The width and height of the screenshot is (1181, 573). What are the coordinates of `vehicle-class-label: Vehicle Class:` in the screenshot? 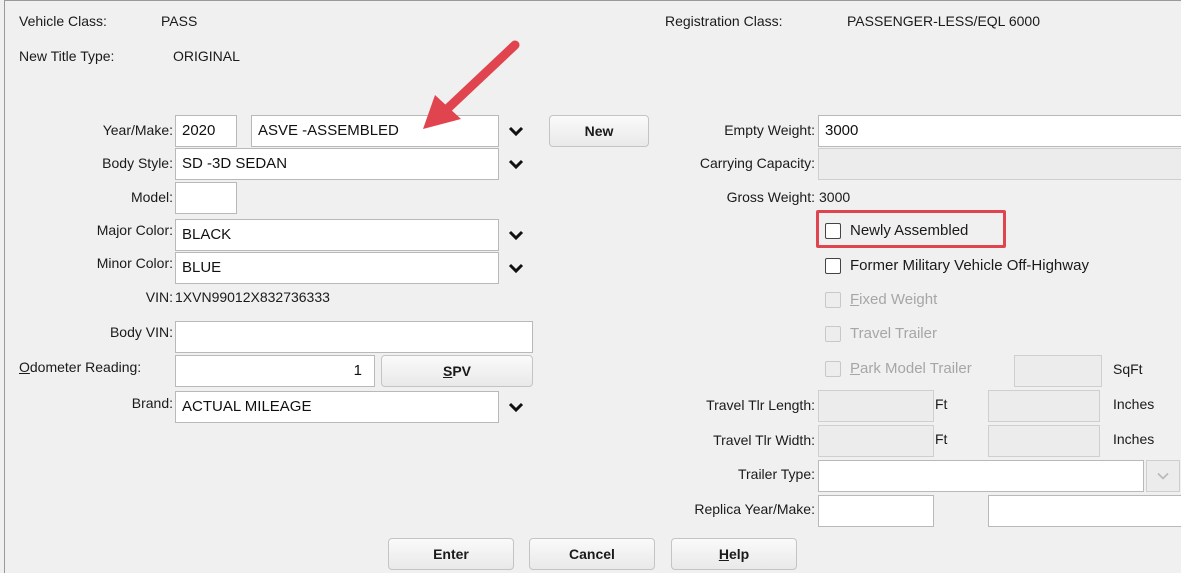 It's located at (63, 21).